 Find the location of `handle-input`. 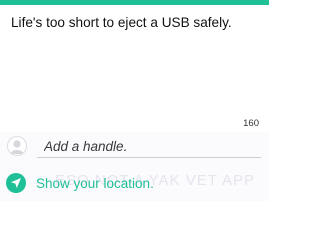

handle-input is located at coordinates (149, 146).